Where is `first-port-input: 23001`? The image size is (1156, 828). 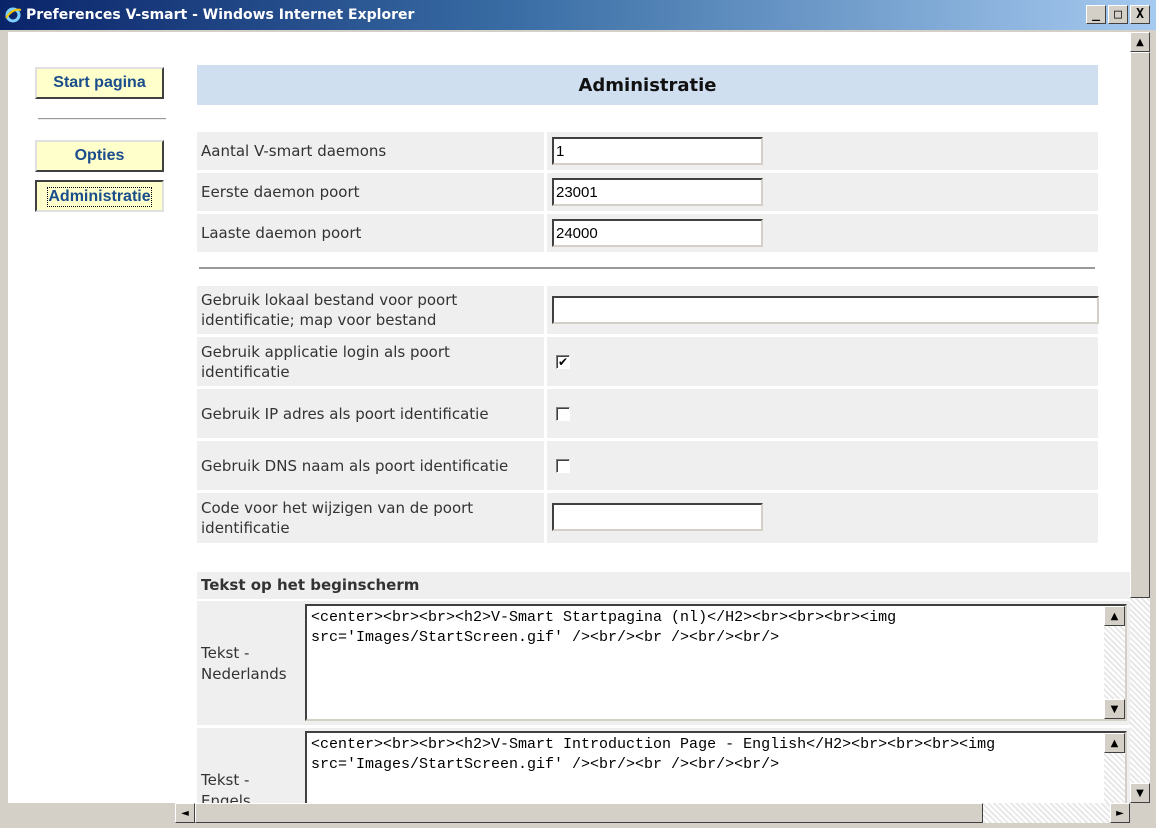 first-port-input: 23001 is located at coordinates (657, 192).